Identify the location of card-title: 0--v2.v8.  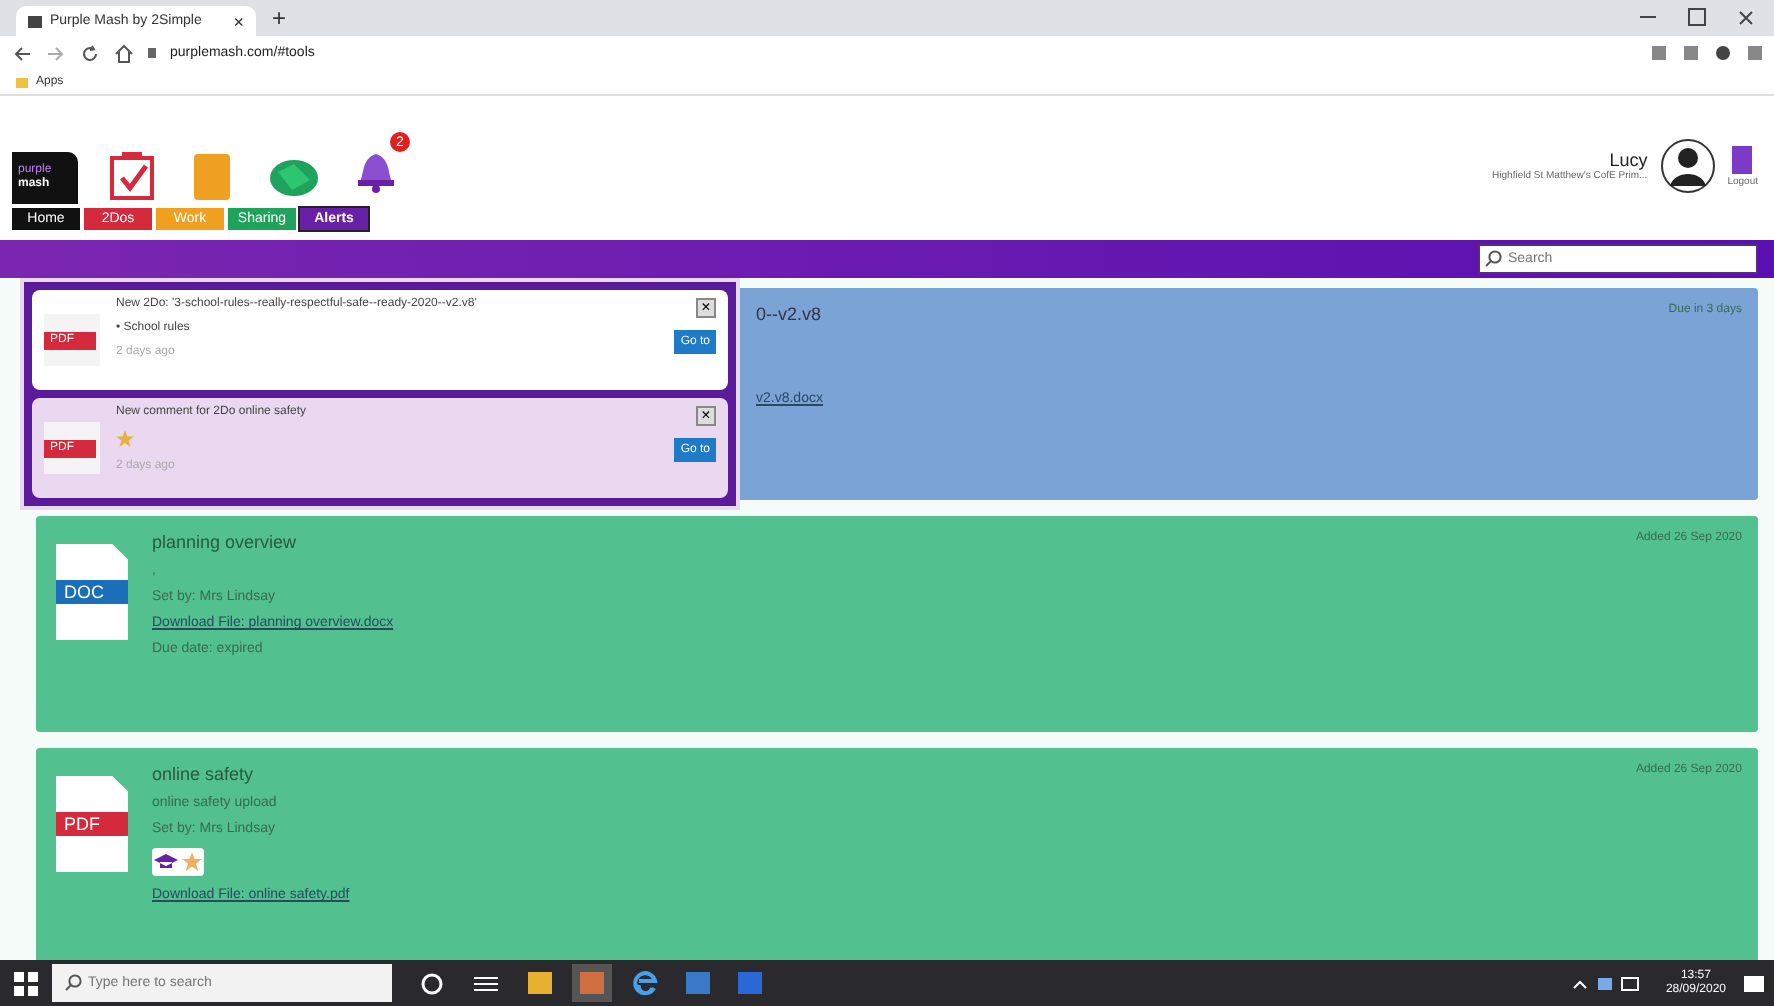
(790, 314).